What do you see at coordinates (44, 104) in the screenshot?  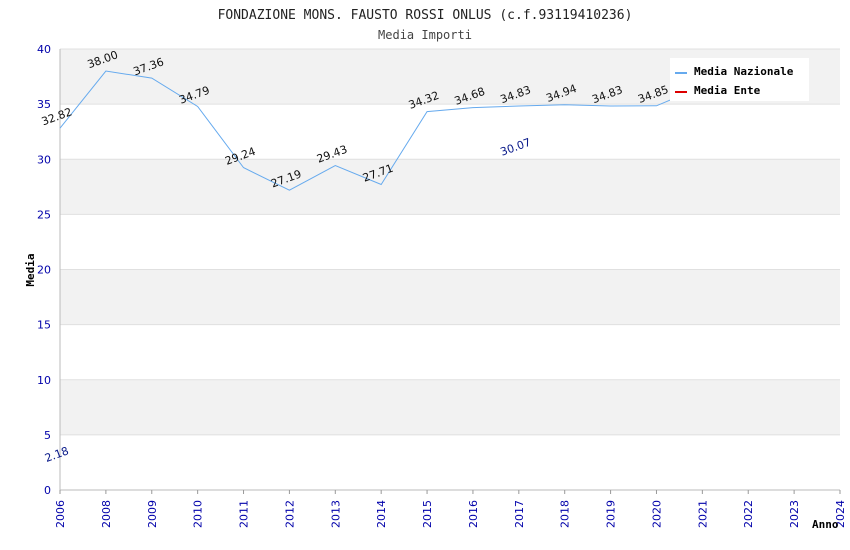 I see `y-tick-label: 35` at bounding box center [44, 104].